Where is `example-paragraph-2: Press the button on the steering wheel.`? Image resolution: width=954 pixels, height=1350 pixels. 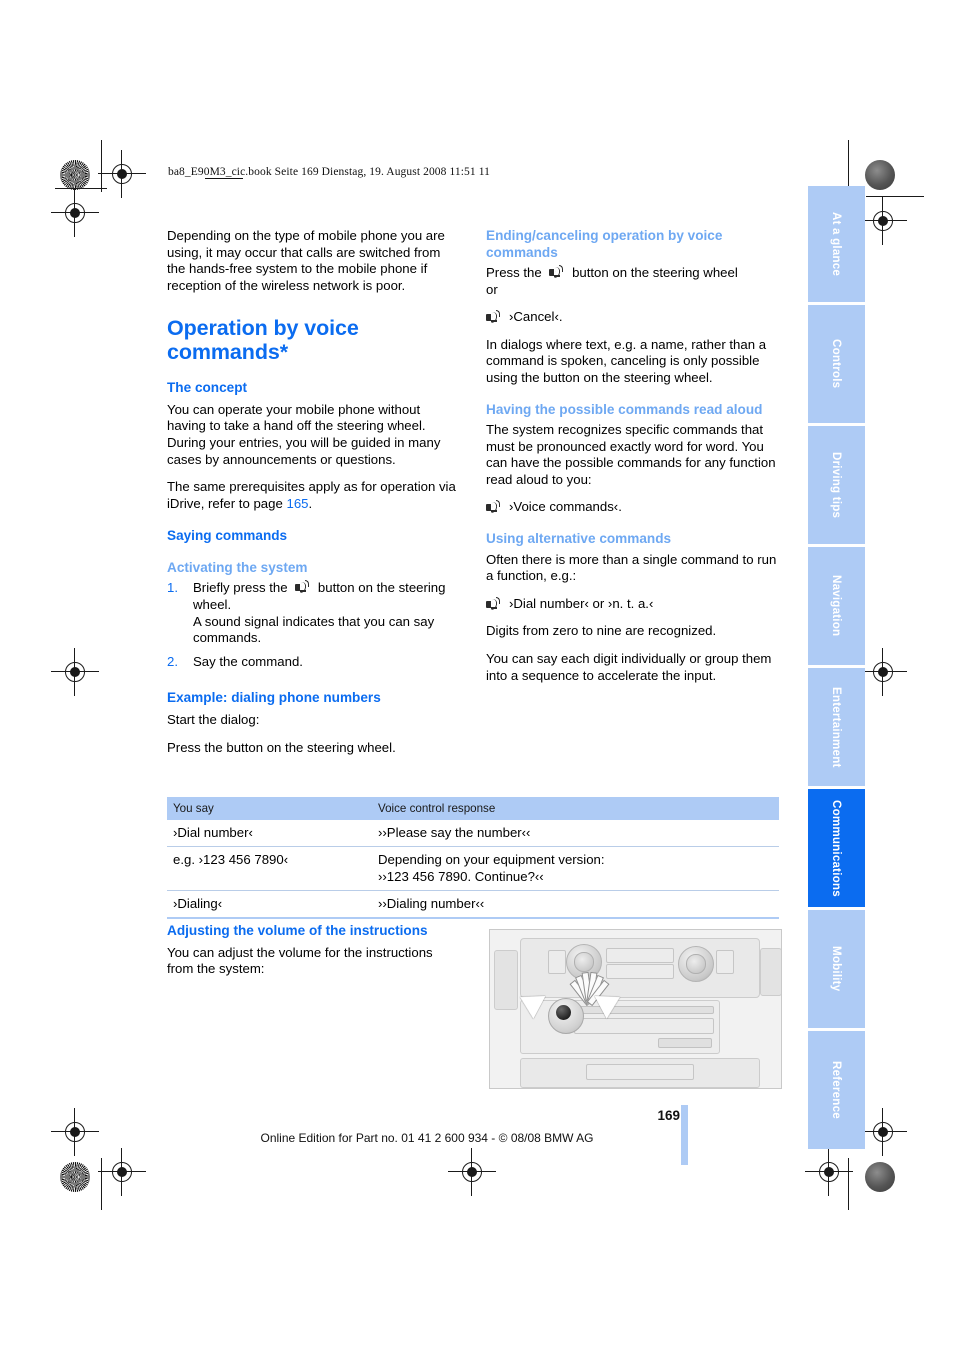
example-paragraph-2: Press the button on the steering wheel. is located at coordinates (281, 747).